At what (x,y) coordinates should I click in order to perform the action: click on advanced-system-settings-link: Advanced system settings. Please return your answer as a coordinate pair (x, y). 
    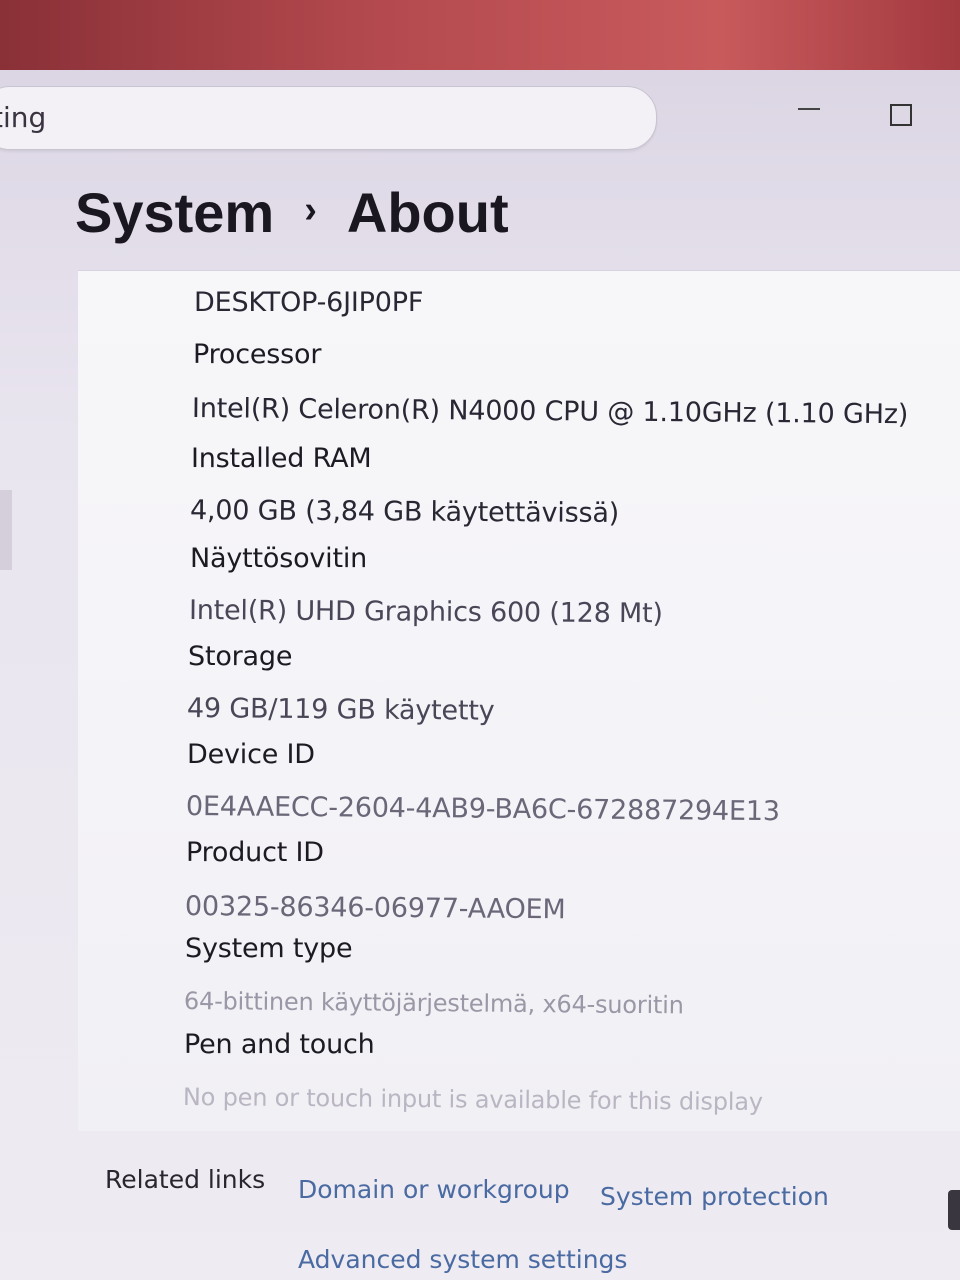
    Looking at the image, I should click on (462, 1259).